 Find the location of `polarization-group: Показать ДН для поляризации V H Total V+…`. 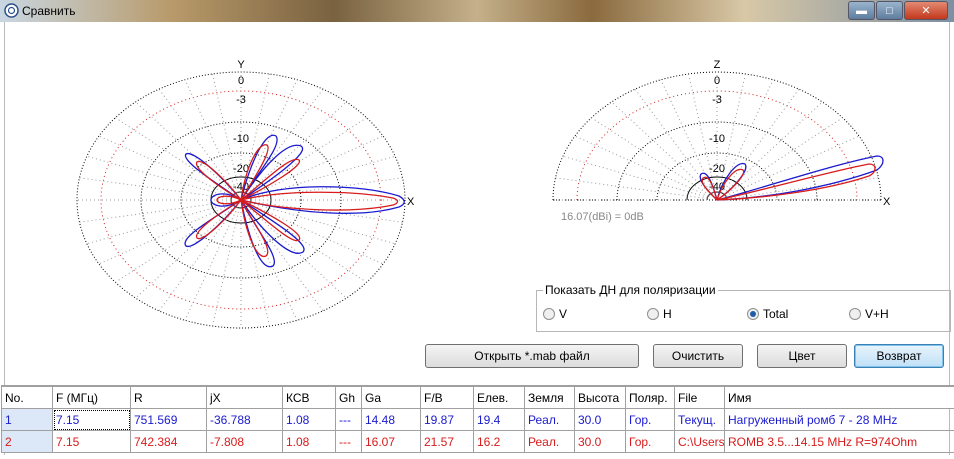

polarization-group: Показать ДН для поляризации V H Total V+… is located at coordinates (743, 307).